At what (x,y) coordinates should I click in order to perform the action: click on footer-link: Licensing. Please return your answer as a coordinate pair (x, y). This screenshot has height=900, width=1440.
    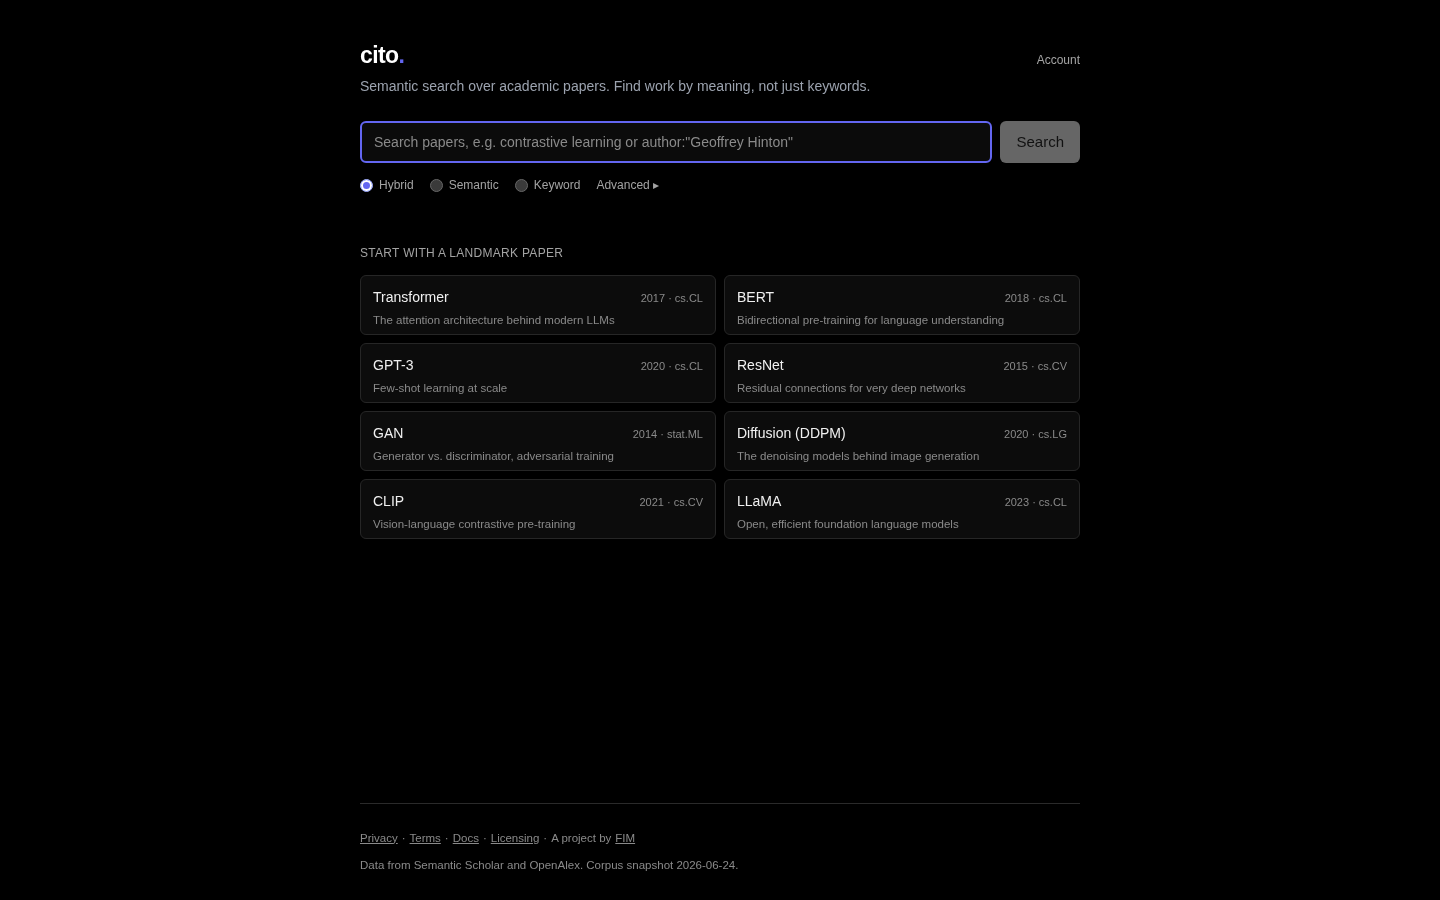
    Looking at the image, I should click on (515, 838).